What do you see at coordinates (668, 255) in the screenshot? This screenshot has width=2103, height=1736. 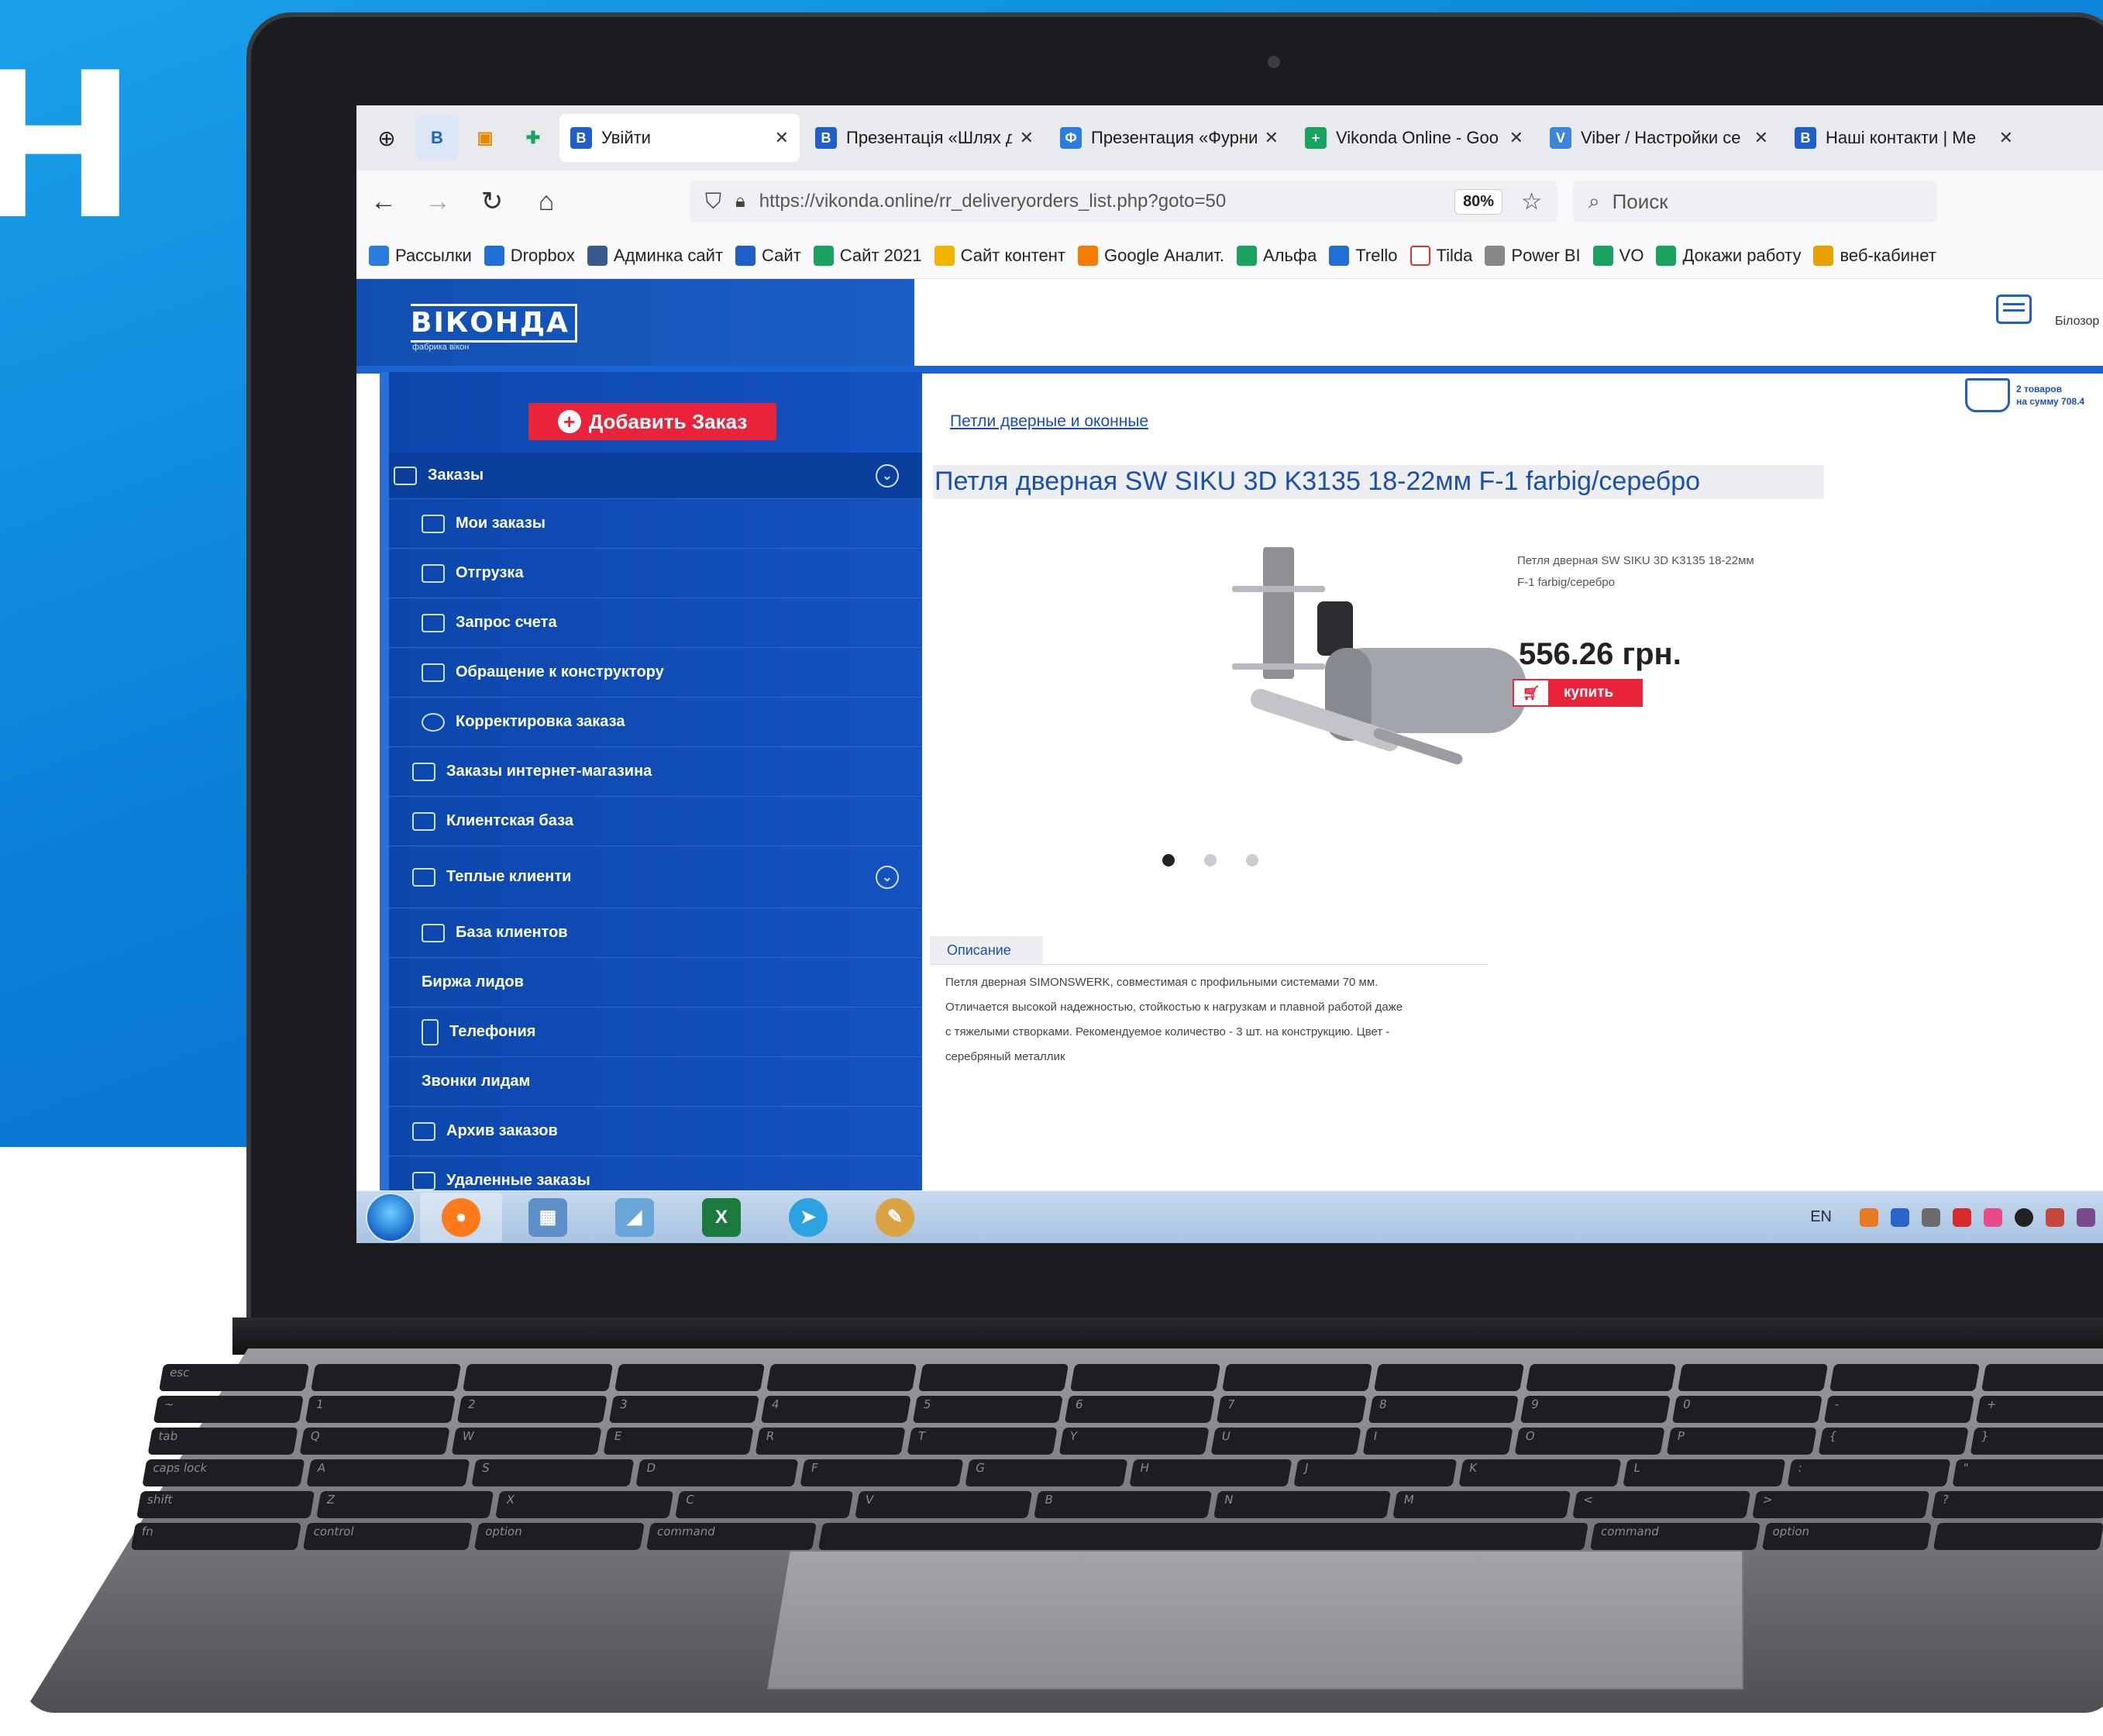 I see `bookmark-label: Админка сайт` at bounding box center [668, 255].